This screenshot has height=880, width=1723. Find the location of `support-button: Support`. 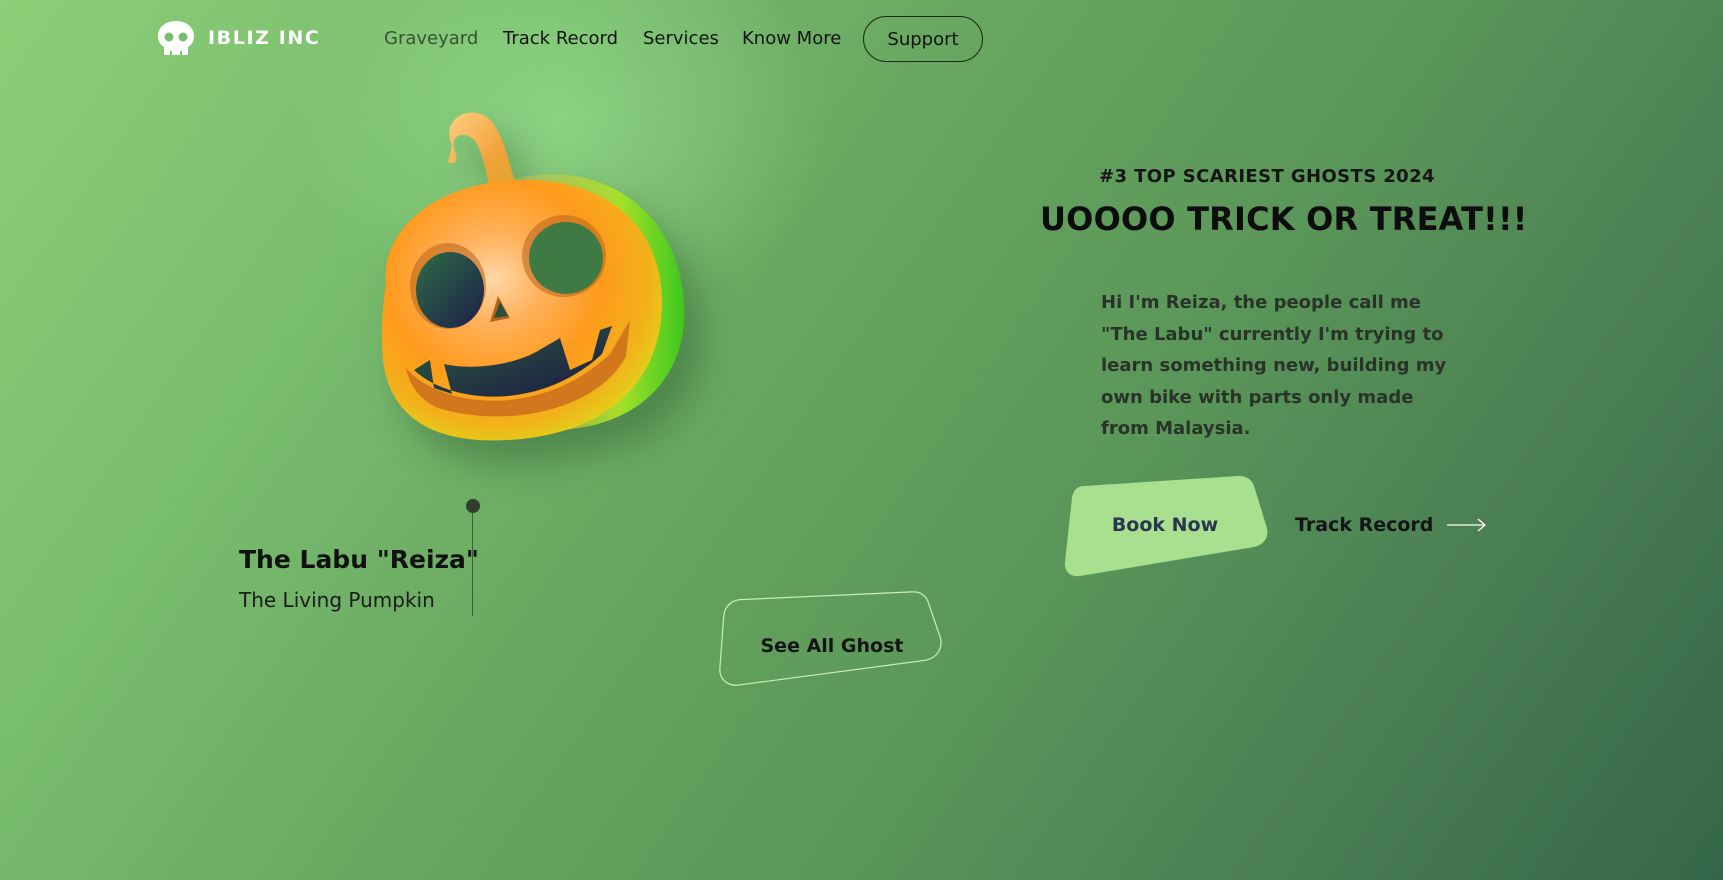

support-button: Support is located at coordinates (923, 39).